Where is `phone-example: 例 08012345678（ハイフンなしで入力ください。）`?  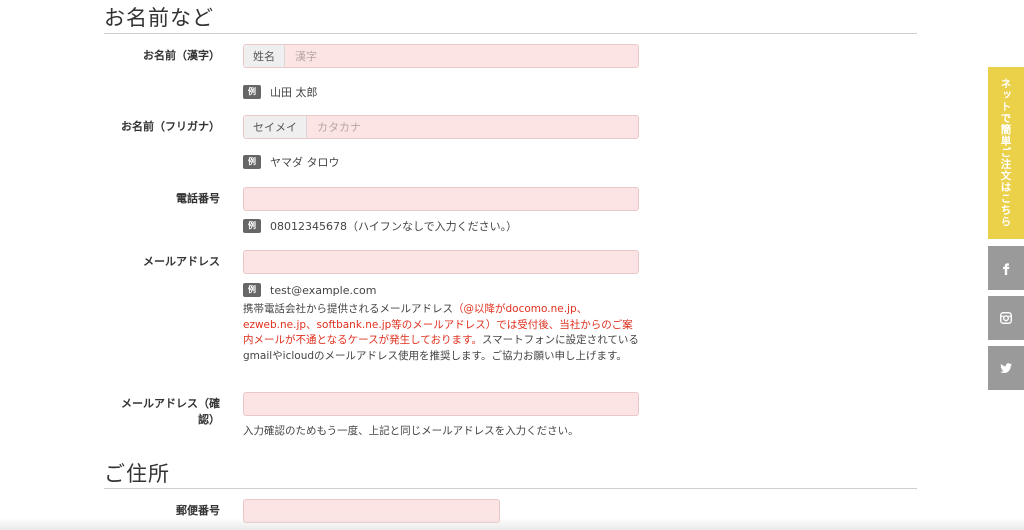
phone-example: 例 08012345678（ハイフンなしで入力ください。） is located at coordinates (380, 226).